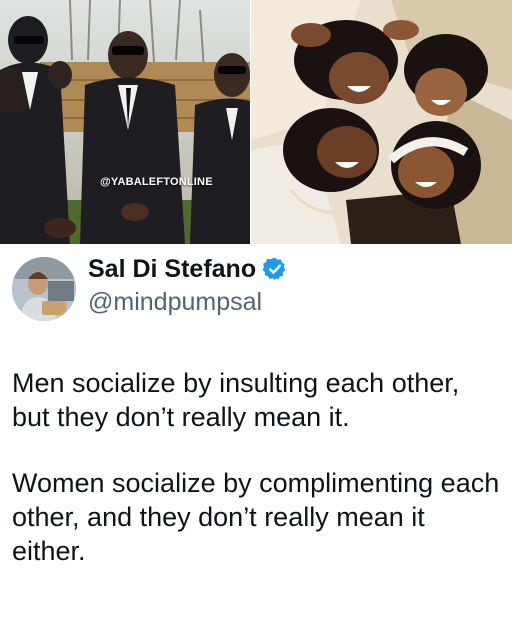 The image size is (512, 640). Describe the element at coordinates (175, 302) in the screenshot. I see `author-handle: @mindpumpsal` at that location.